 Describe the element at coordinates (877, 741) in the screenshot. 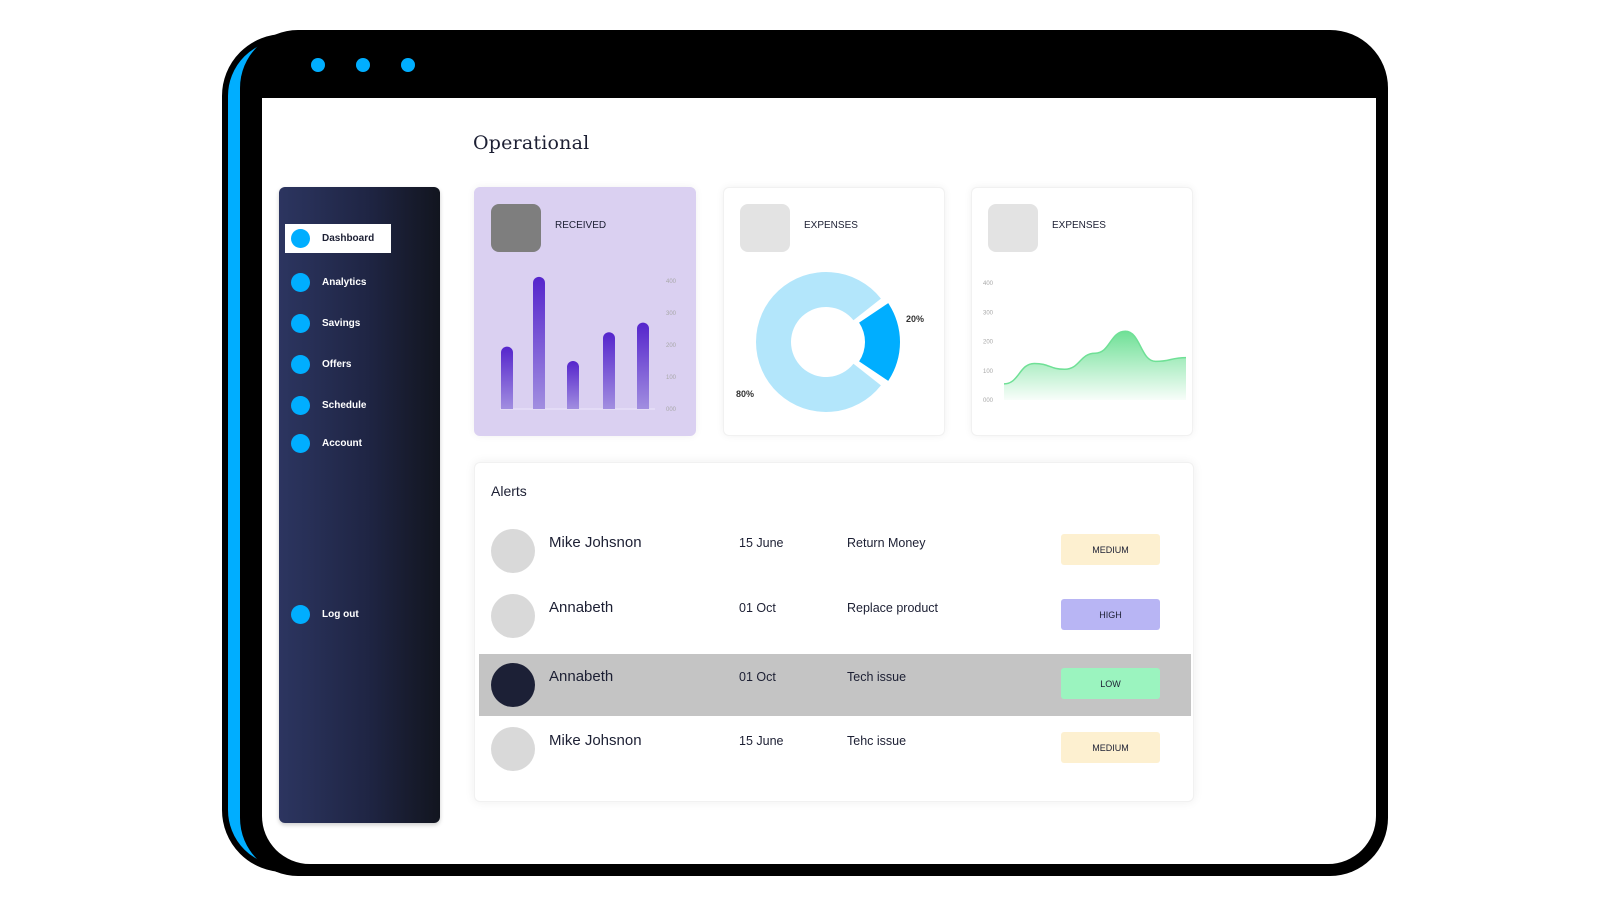

I see `alert-description: Tehc issue` at that location.